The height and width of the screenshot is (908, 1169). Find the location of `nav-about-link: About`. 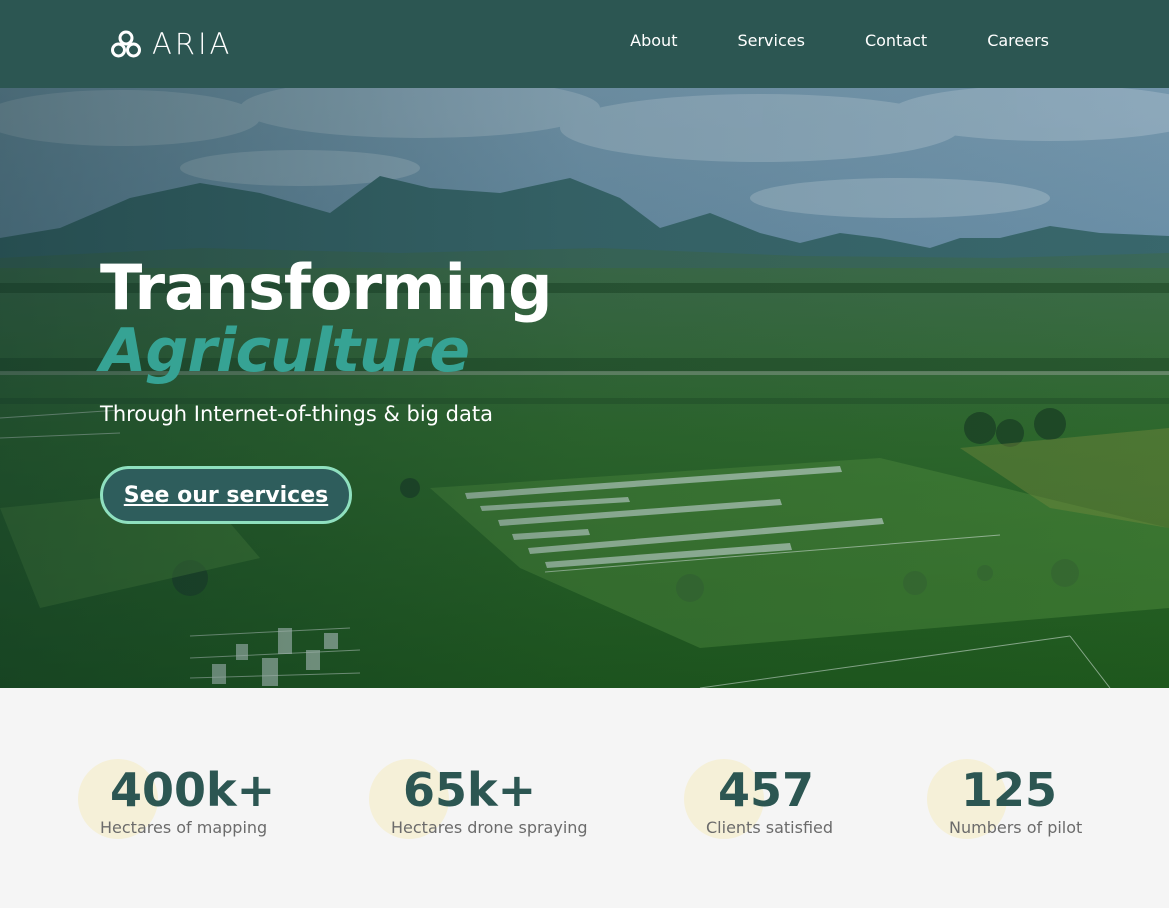

nav-about-link: About is located at coordinates (653, 40).